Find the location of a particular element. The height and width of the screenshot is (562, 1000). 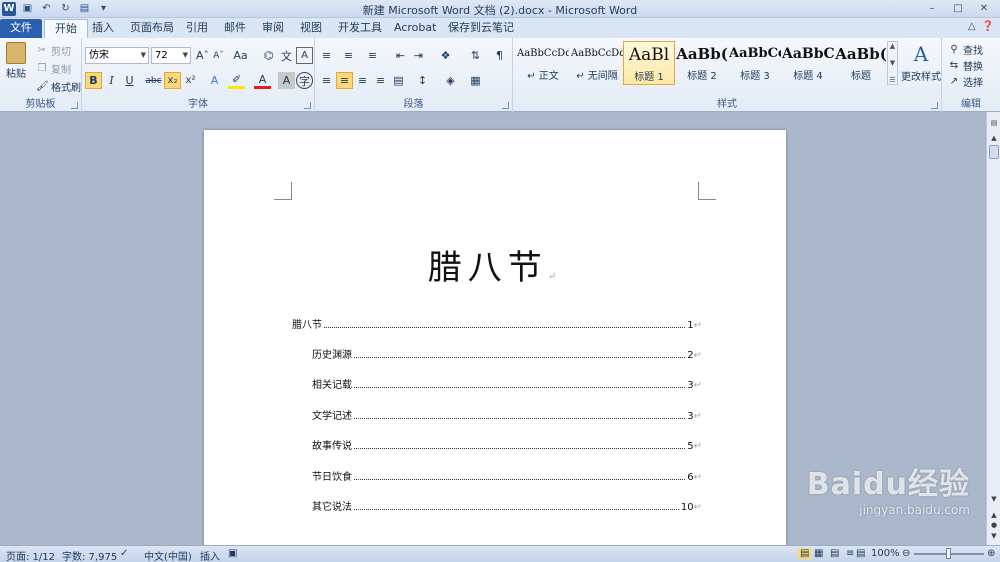

toc-entry: 节日饮食 6 ↵ is located at coordinates (507, 475).